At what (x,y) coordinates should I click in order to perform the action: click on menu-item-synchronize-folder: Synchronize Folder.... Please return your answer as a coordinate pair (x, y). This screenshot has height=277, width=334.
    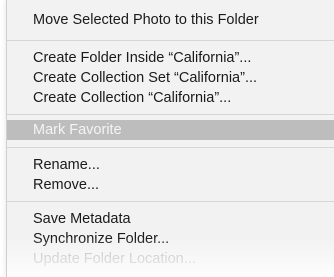
    Looking at the image, I should click on (170, 239).